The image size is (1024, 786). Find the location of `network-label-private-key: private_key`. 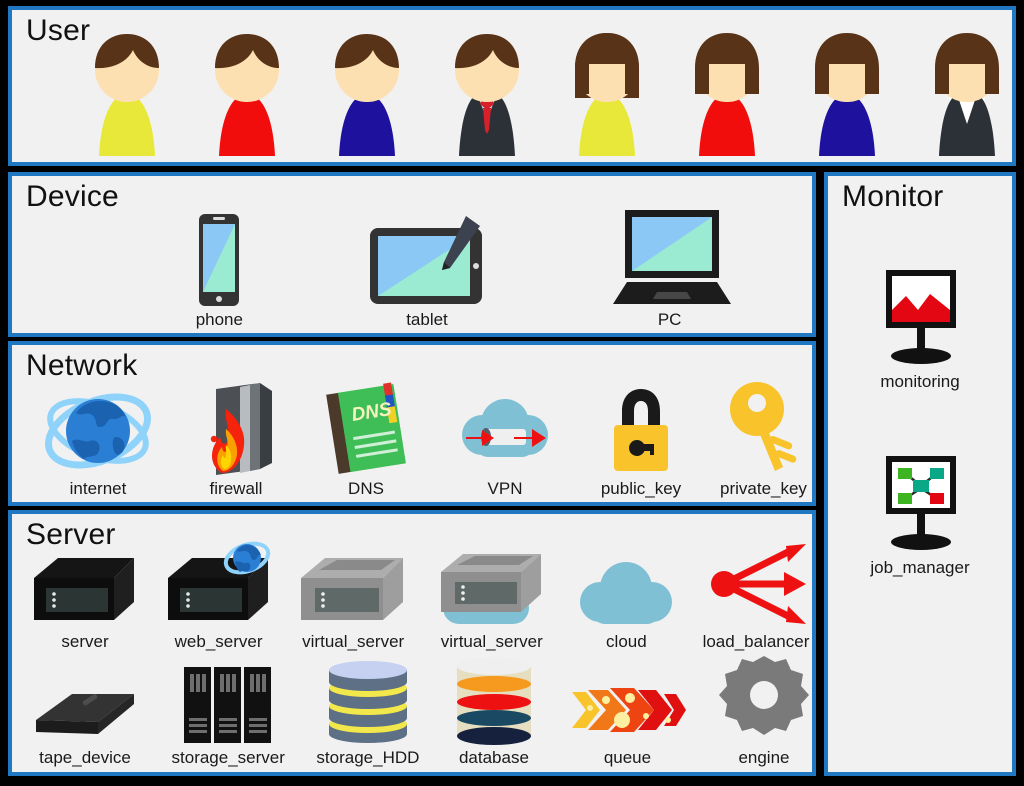

network-label-private-key: private_key is located at coordinates (763, 488).